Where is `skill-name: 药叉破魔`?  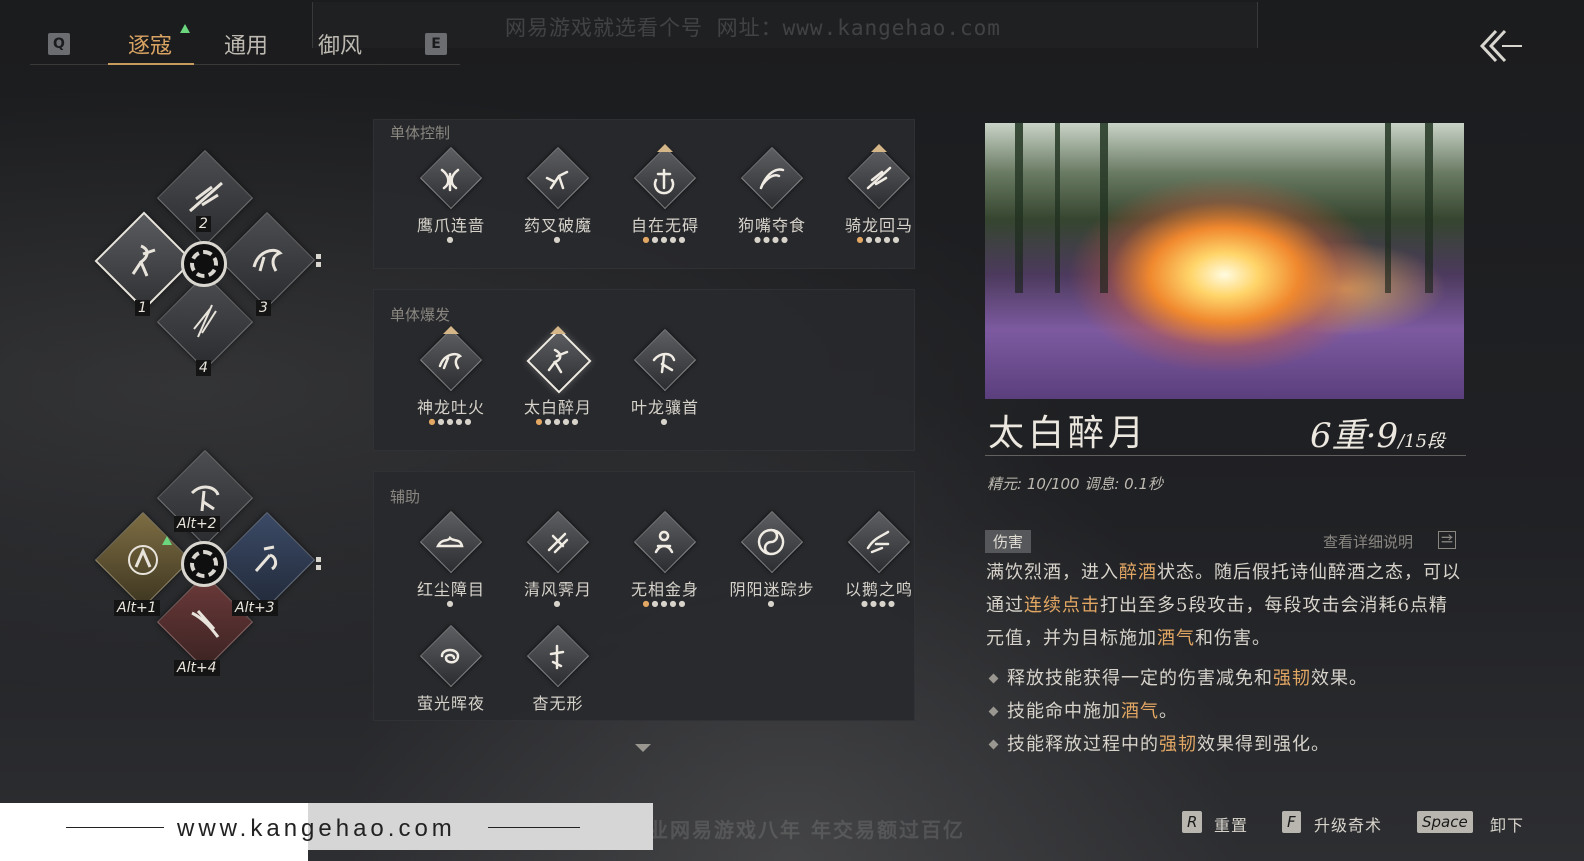
skill-name: 药叉破魔 is located at coordinates (557, 225).